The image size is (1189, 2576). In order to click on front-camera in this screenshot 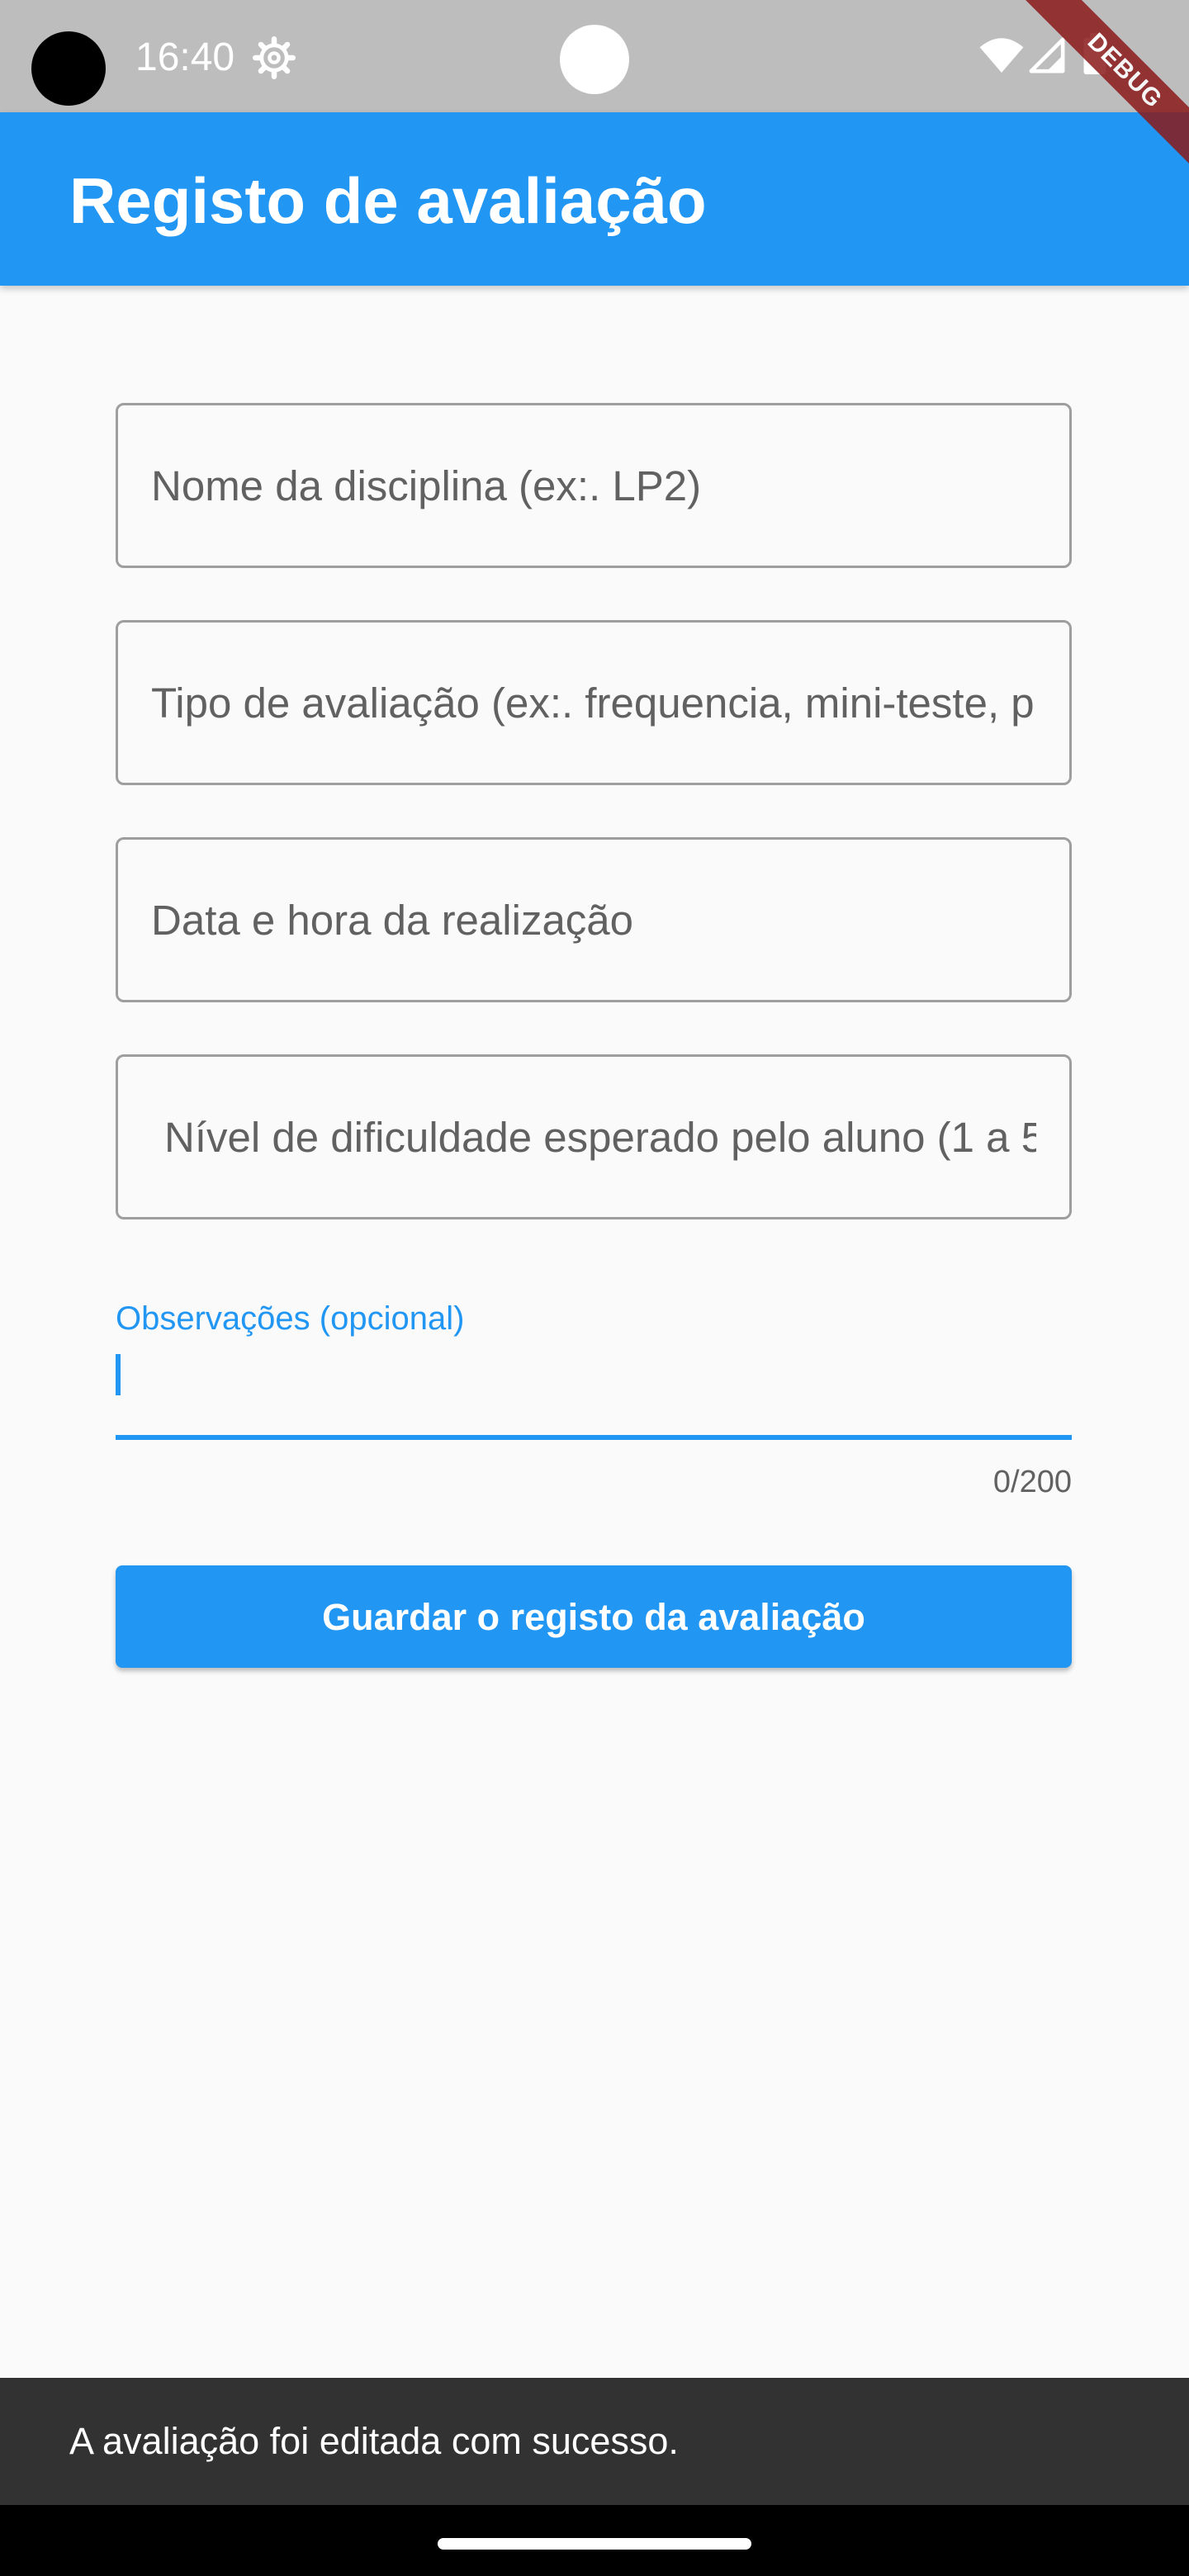, I will do `click(68, 68)`.